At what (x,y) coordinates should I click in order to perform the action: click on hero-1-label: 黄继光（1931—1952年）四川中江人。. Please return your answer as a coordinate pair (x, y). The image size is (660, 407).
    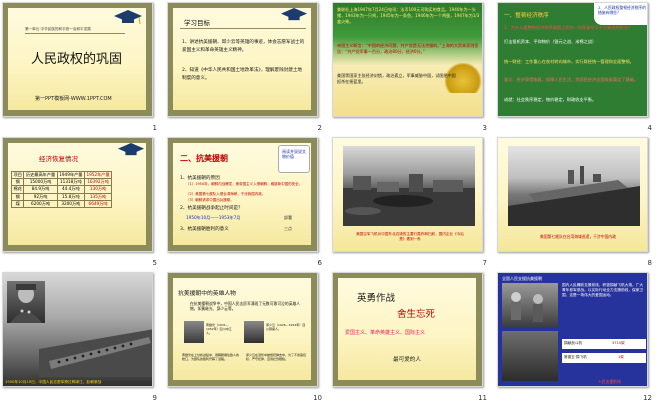
    Looking at the image, I should click on (219, 329).